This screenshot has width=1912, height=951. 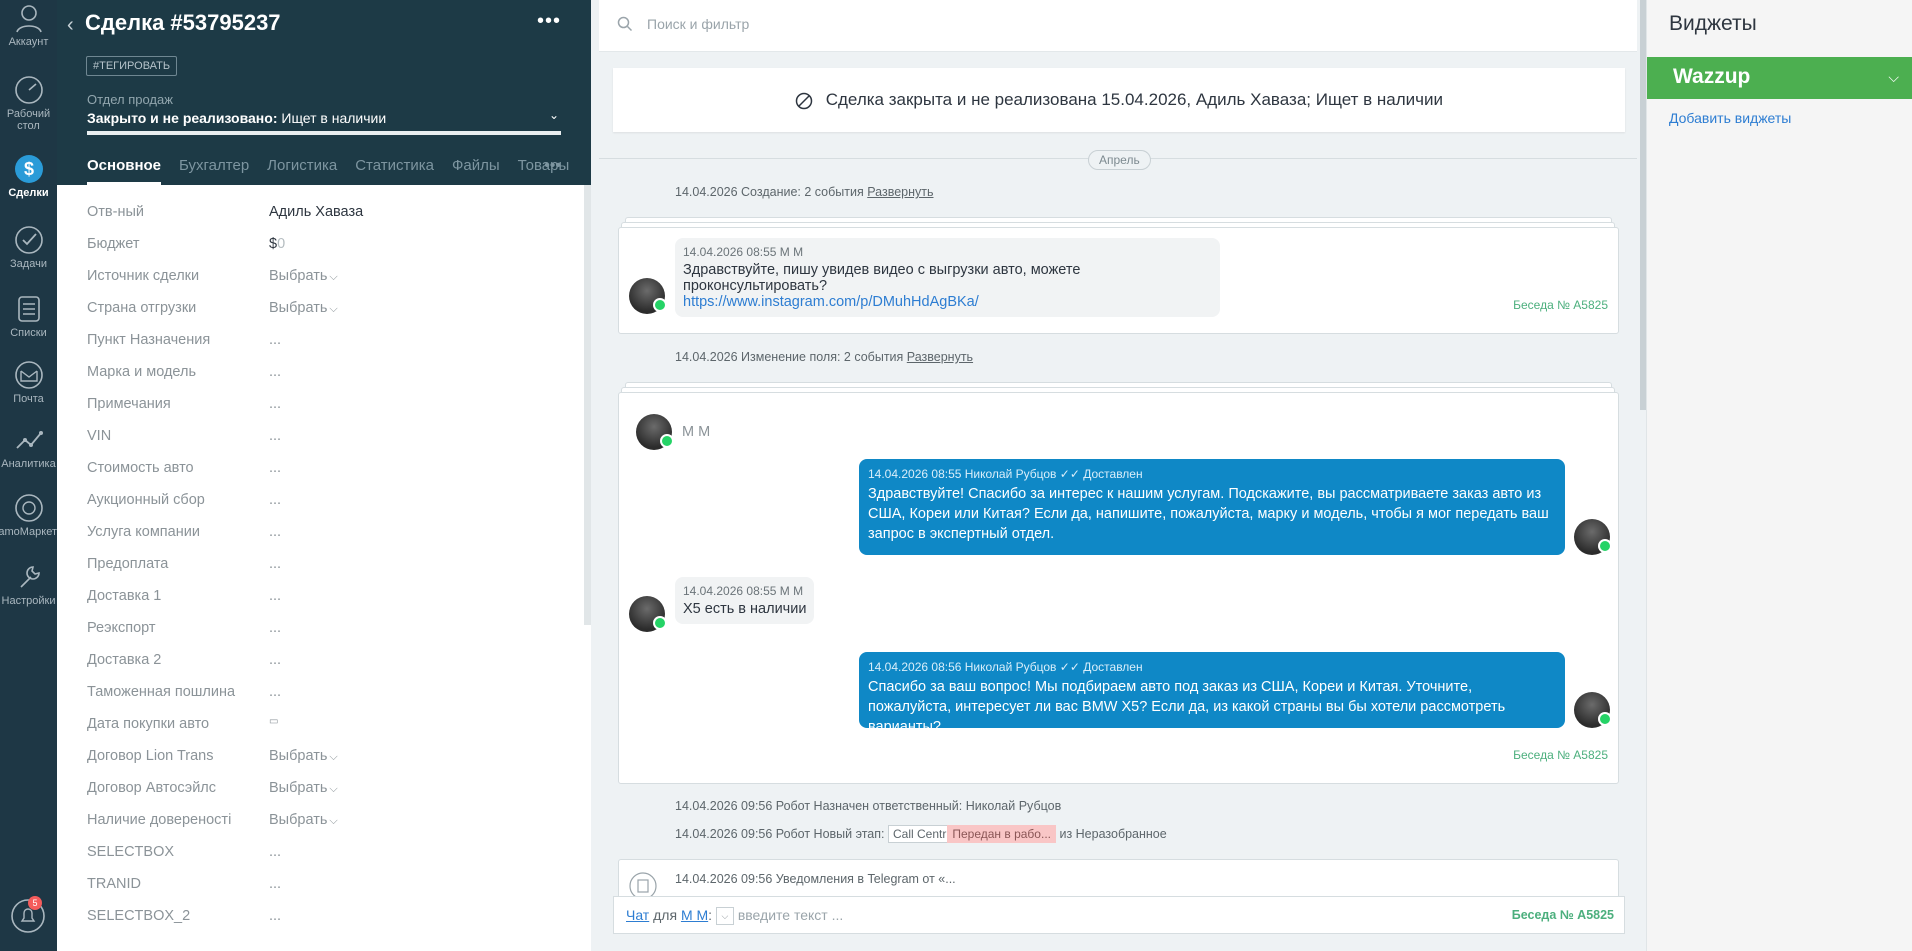 I want to click on chat-recipient-link: М М, so click(x=694, y=915).